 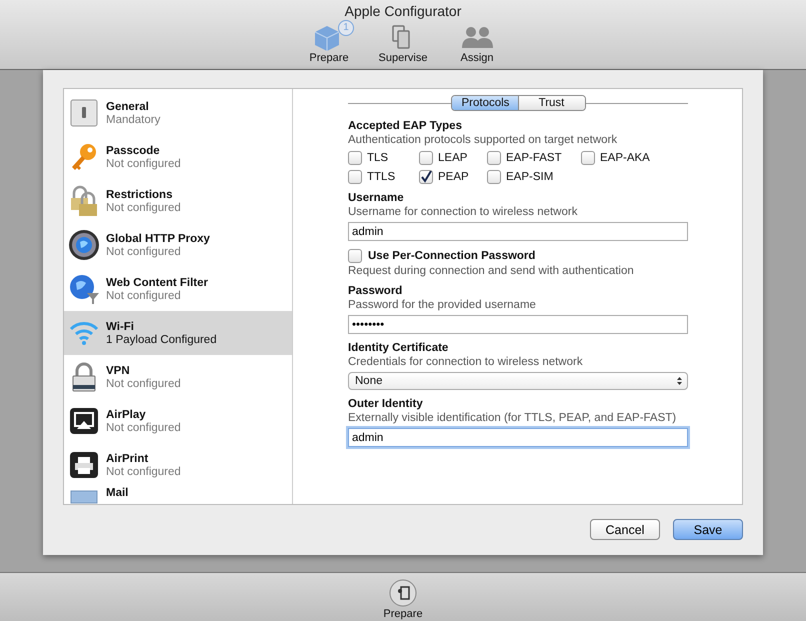 I want to click on sidebar-item: General Mandatory, so click(x=178, y=113).